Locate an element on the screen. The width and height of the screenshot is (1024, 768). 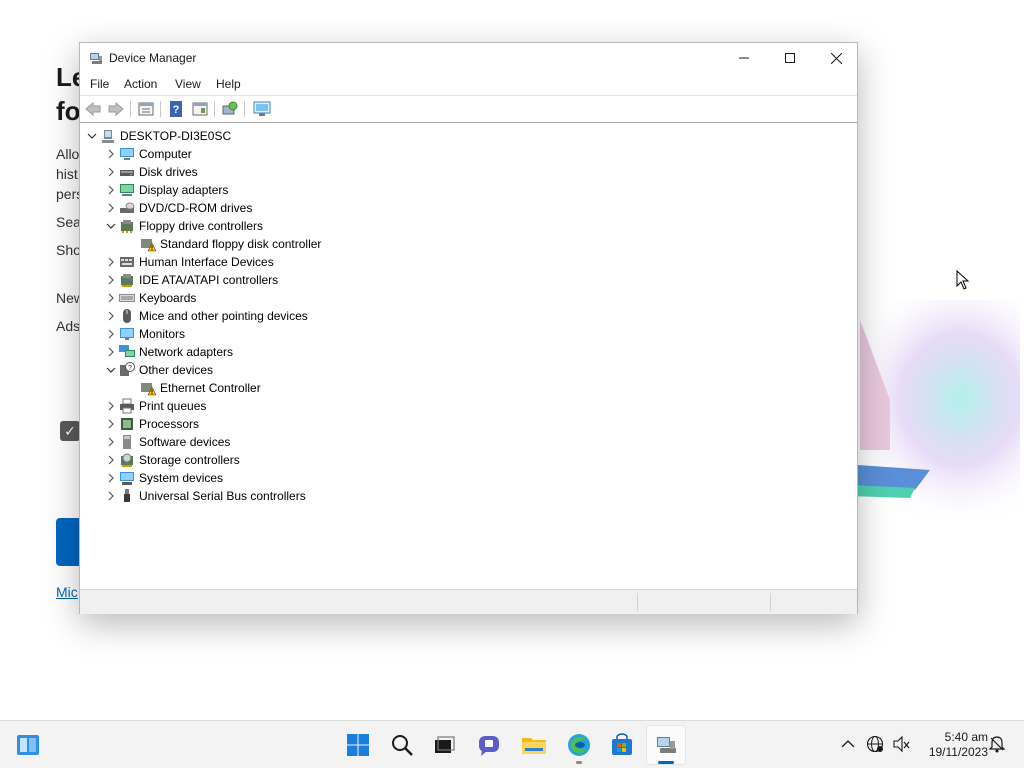
device-manager-taskbar-button is located at coordinates (666, 745).